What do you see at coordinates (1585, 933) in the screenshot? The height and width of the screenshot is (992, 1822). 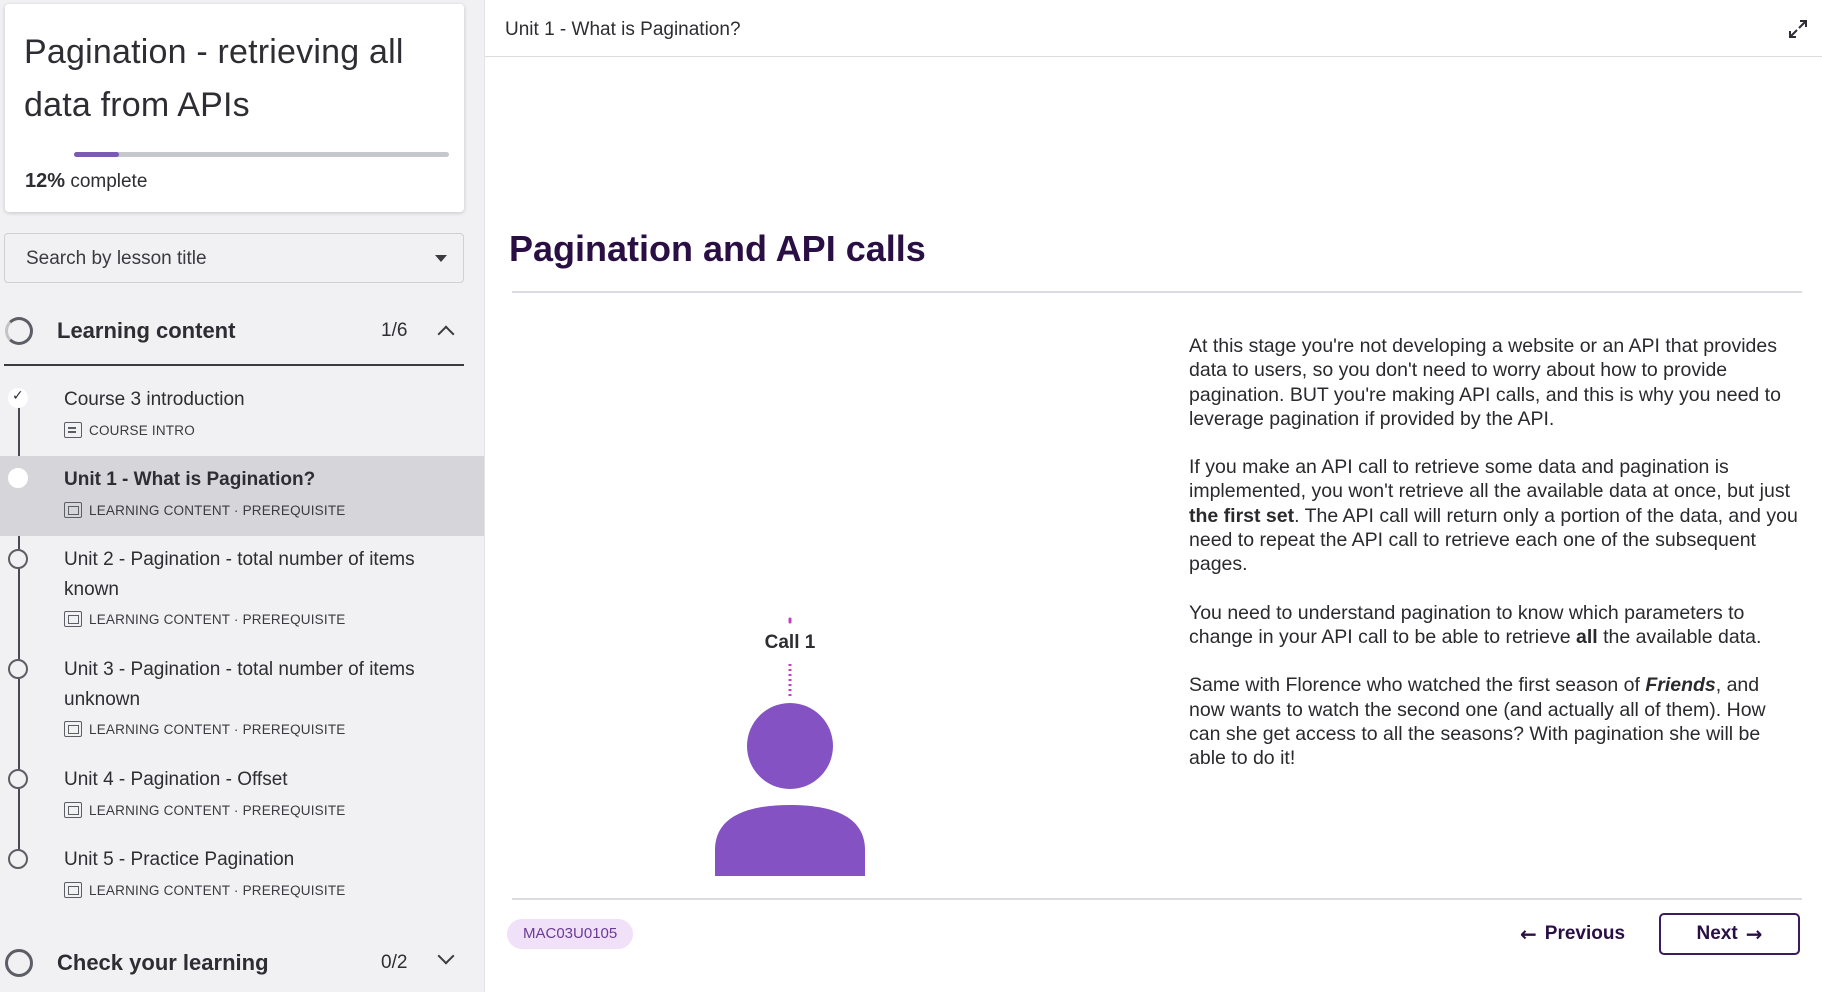 I see `previous-label: Previous` at bounding box center [1585, 933].